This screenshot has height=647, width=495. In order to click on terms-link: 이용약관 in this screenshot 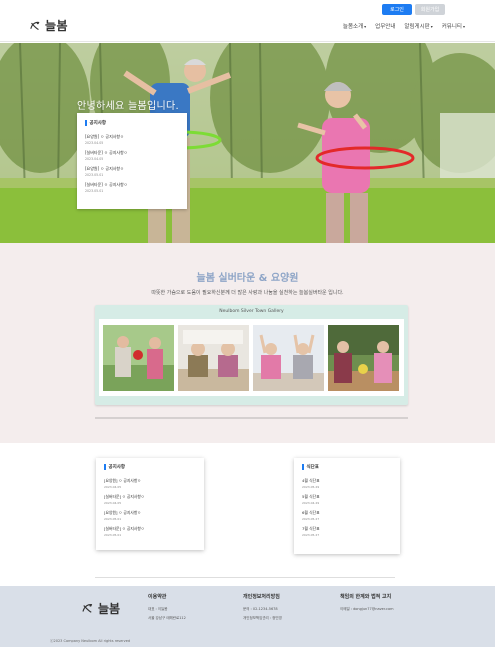, I will do `click(167, 596)`.